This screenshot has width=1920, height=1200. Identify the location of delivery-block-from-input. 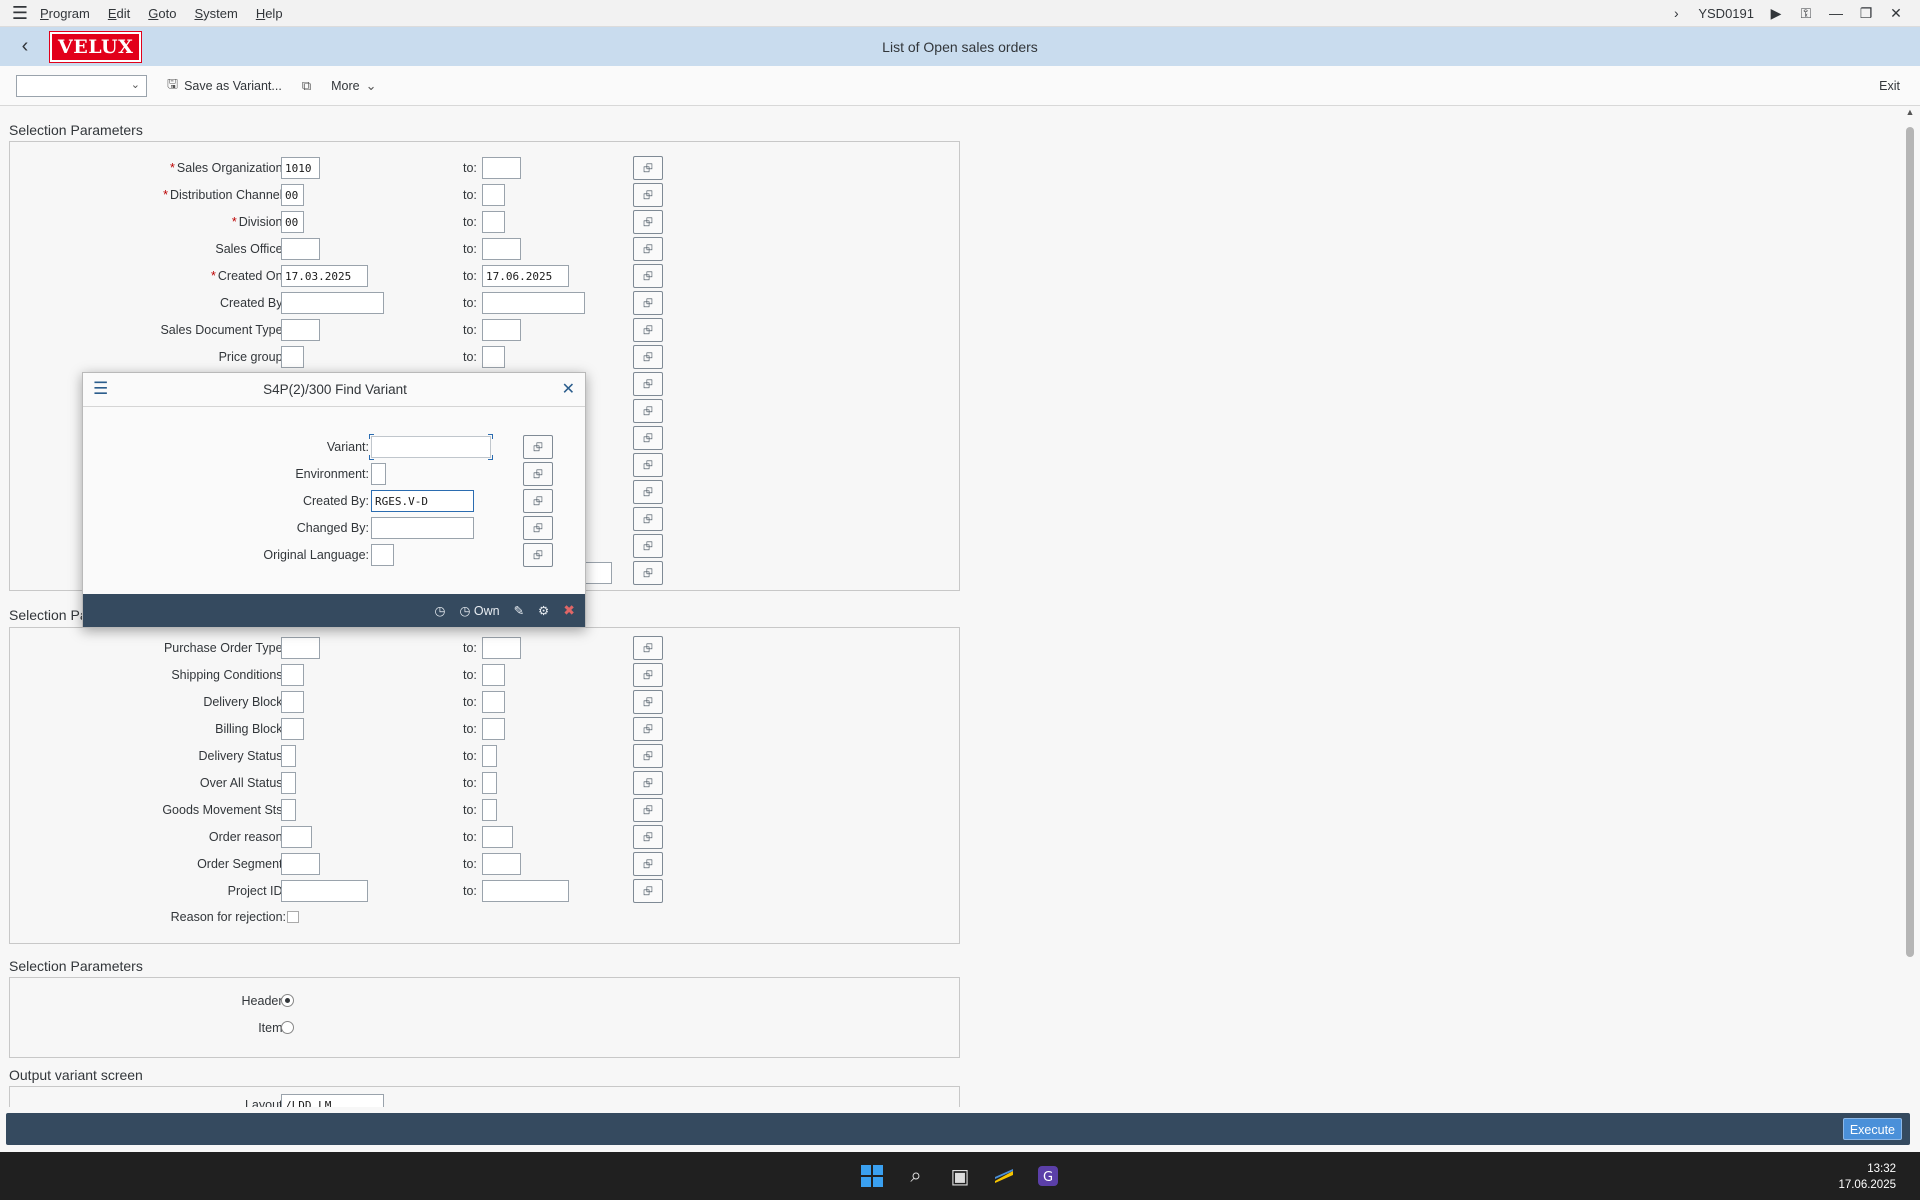
(292, 702).